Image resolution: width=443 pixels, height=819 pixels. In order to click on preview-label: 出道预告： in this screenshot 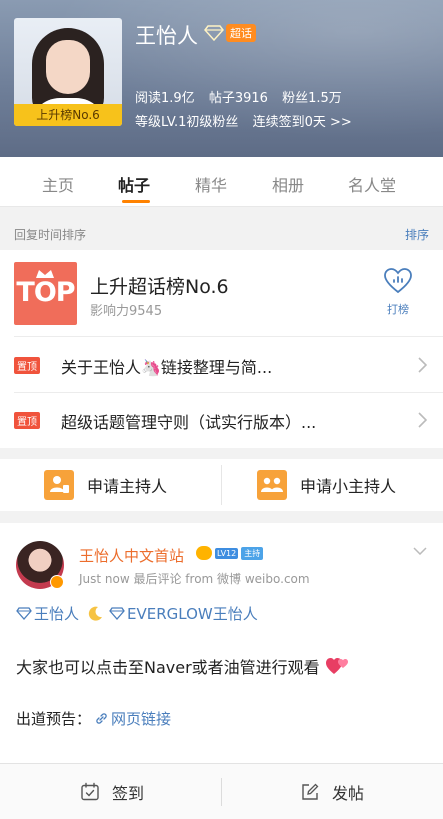, I will do `click(54, 719)`.